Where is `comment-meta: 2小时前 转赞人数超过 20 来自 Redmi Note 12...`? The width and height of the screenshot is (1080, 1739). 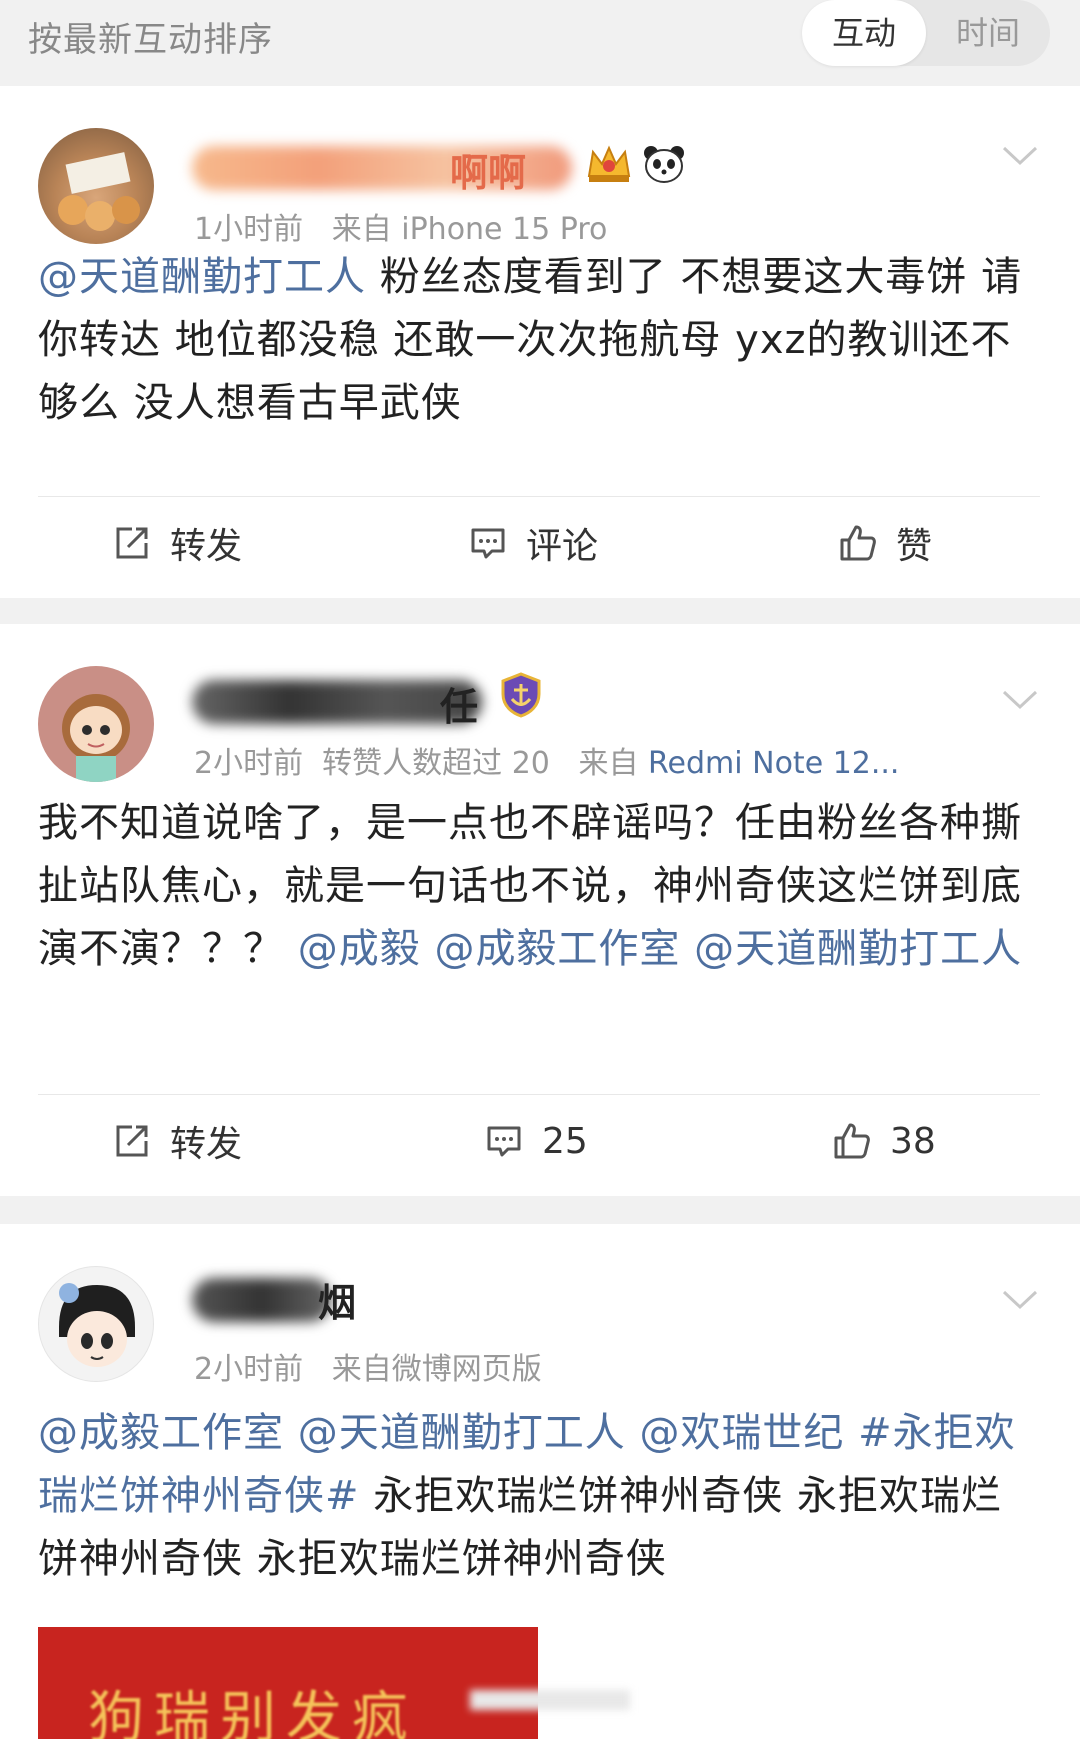
comment-meta: 2小时前 转赞人数超过 20 来自 Redmi Note 12... is located at coordinates (546, 760).